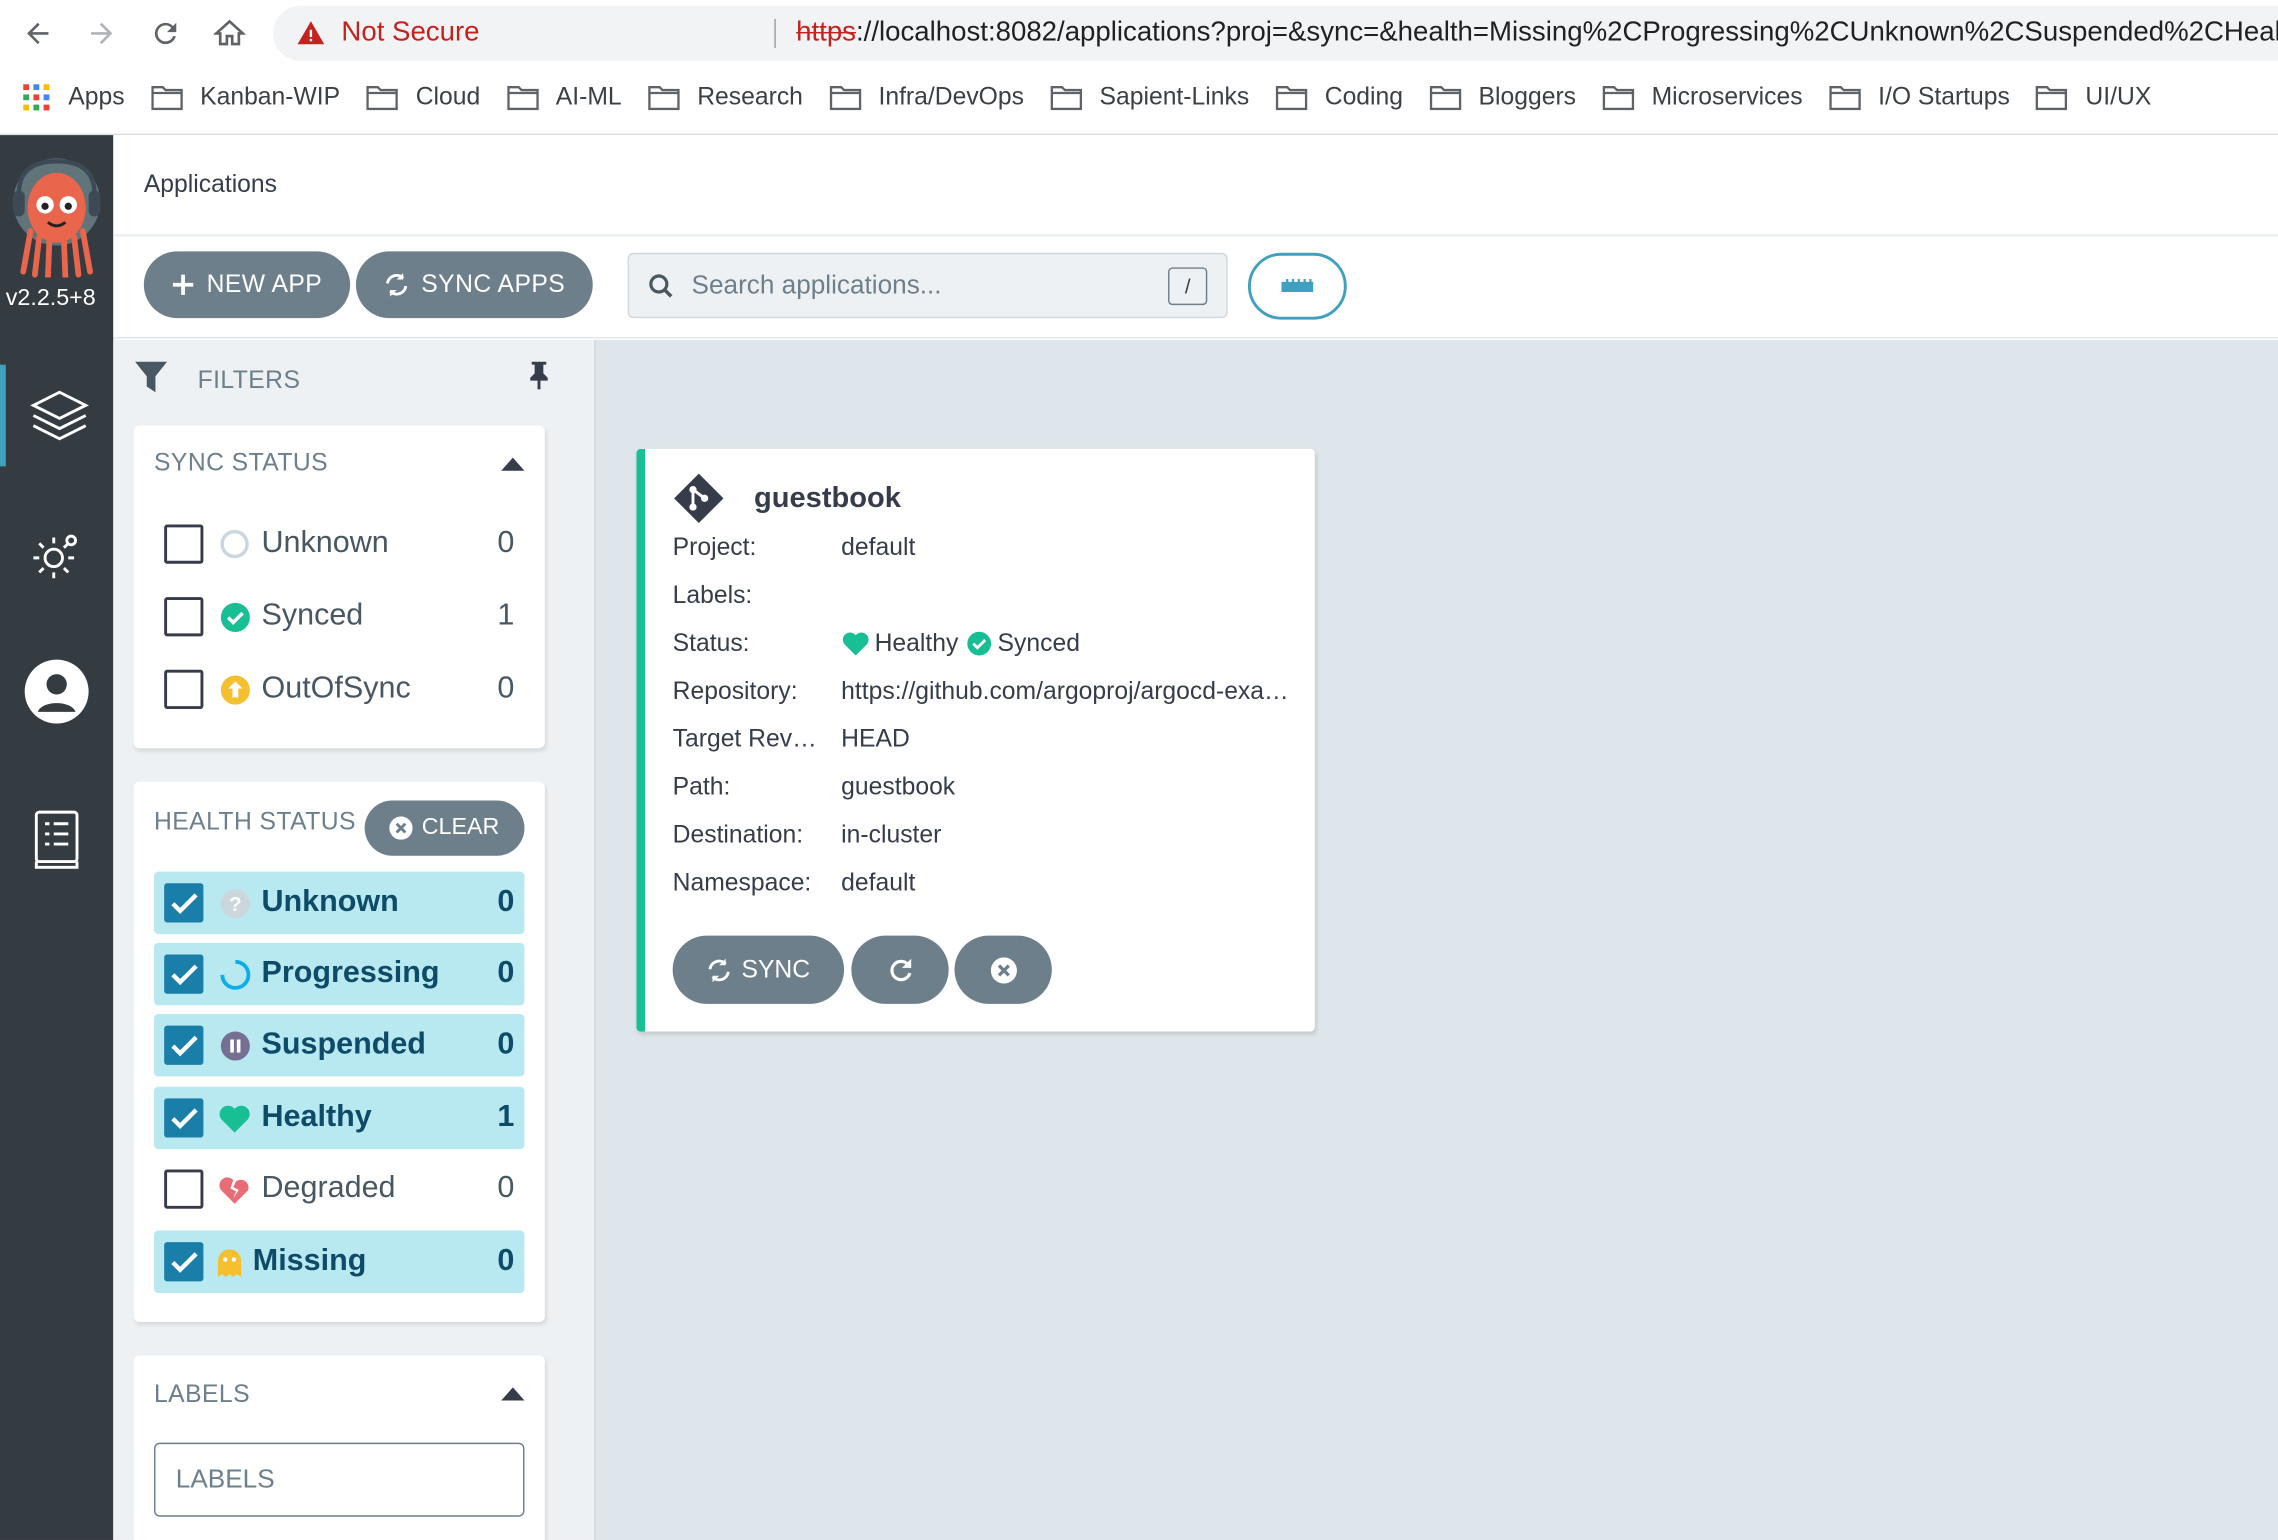 This screenshot has width=2278, height=1540. Describe the element at coordinates (564, 97) in the screenshot. I see `bookmark-folder: AI-ML` at that location.